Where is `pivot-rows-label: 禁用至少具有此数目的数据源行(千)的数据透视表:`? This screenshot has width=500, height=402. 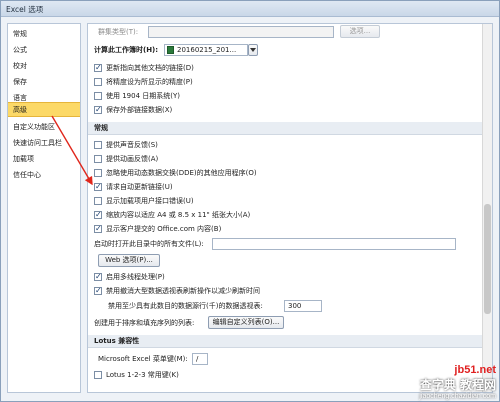
pivot-rows-label: 禁用至少具有此数目的数据源行(千)的数据透视表: is located at coordinates (185, 306).